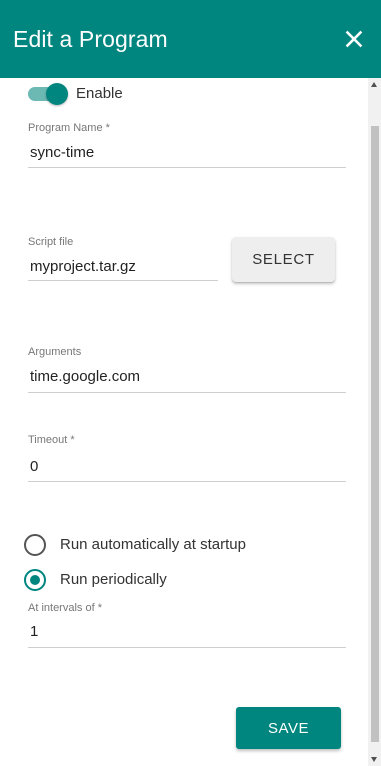  Describe the element at coordinates (375, 434) in the screenshot. I see `scrollbar-thumb` at that location.